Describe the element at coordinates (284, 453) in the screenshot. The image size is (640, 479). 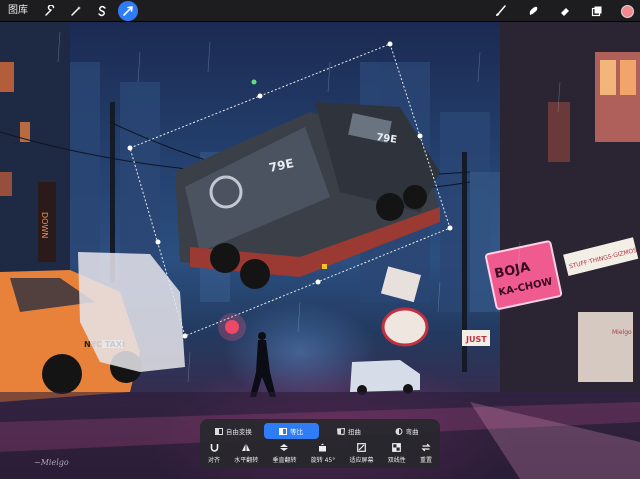
I see `flip-vertical-button: 垂直翻转` at that location.